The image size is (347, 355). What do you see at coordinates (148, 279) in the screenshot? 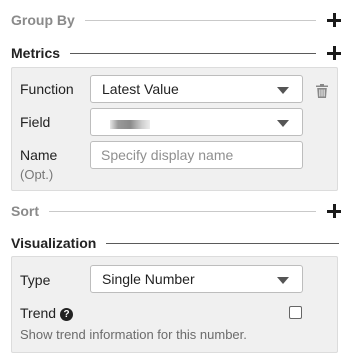
I see `type-select-value: Single Number` at bounding box center [148, 279].